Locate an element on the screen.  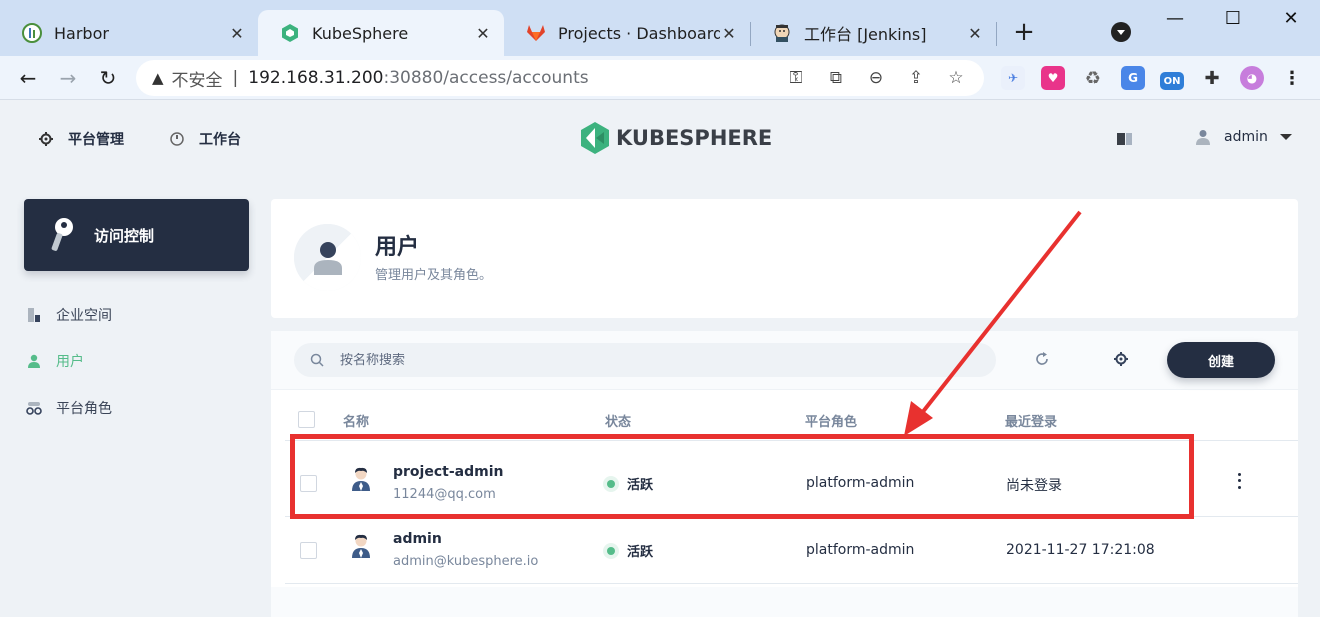
back-arrow-icon: ← is located at coordinates (28, 78).